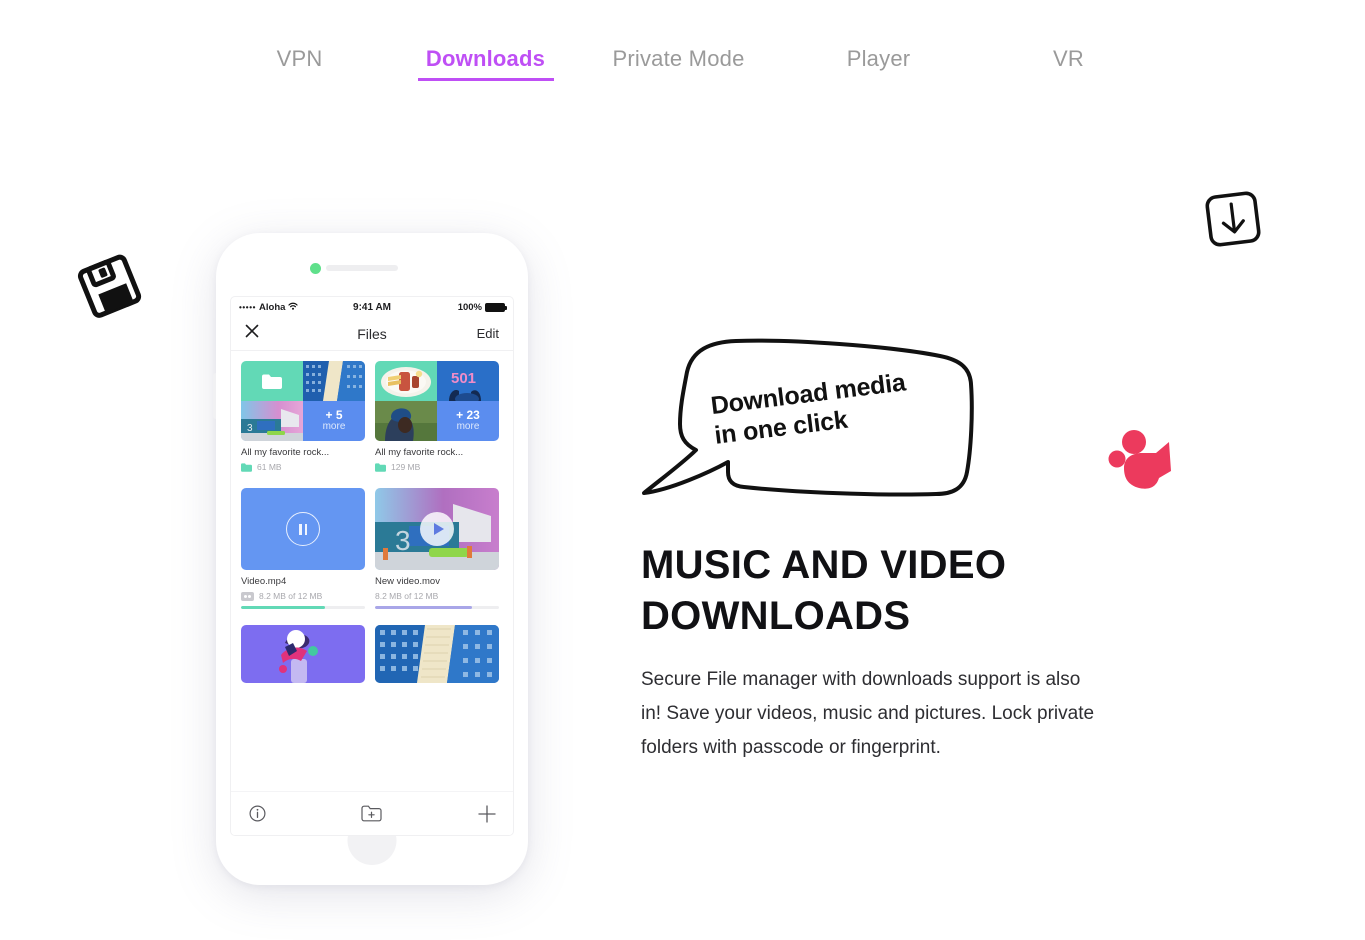 The image size is (1365, 940). I want to click on nav-tab-player: Player, so click(879, 63).